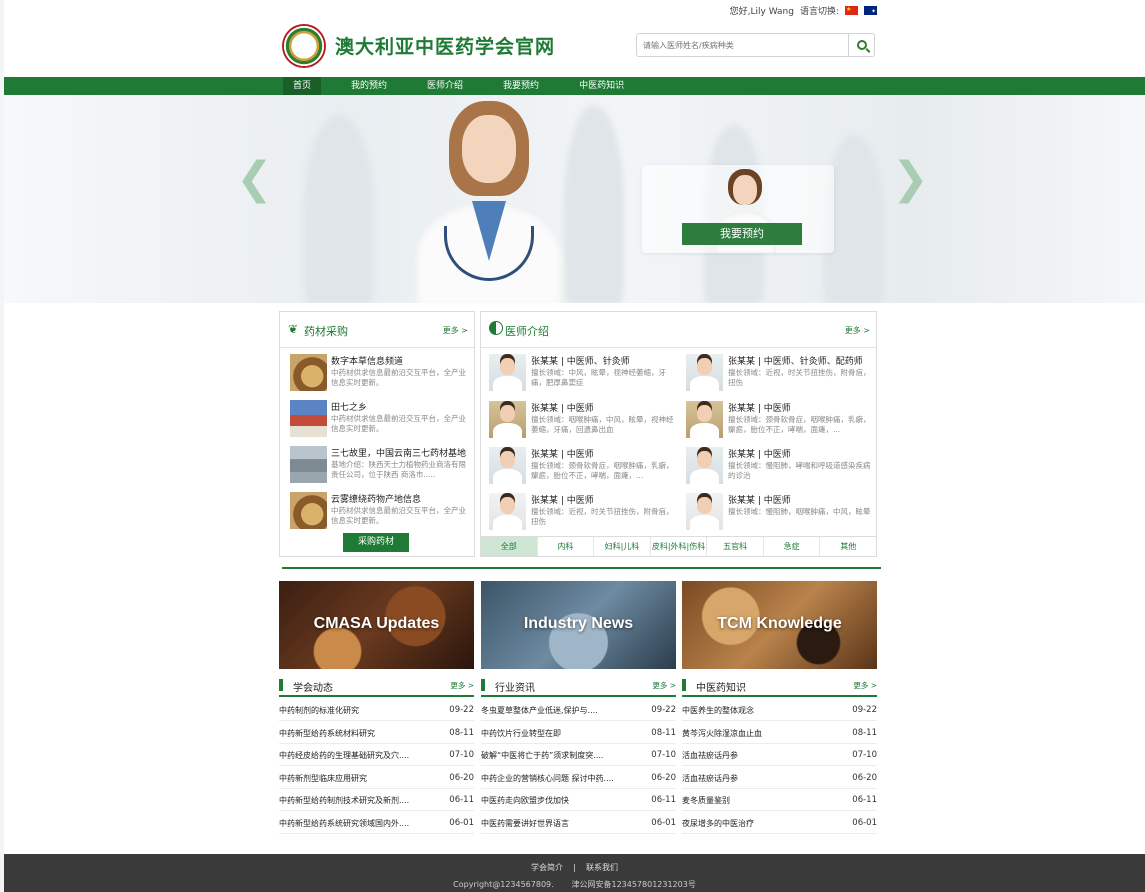  Describe the element at coordinates (718, 823) in the screenshot. I see `news-title: 夜尿增多的中医治疗` at that location.